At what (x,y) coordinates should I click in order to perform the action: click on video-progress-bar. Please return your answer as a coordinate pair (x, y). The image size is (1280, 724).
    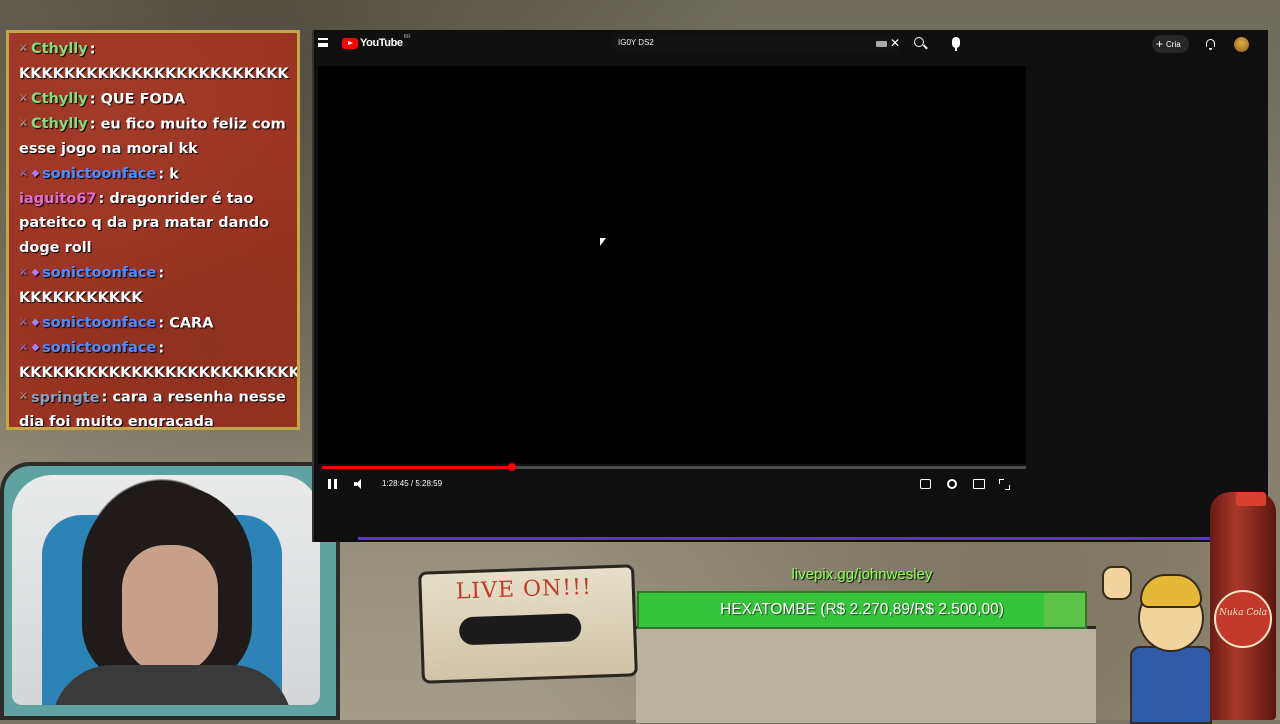
    Looking at the image, I should click on (674, 467).